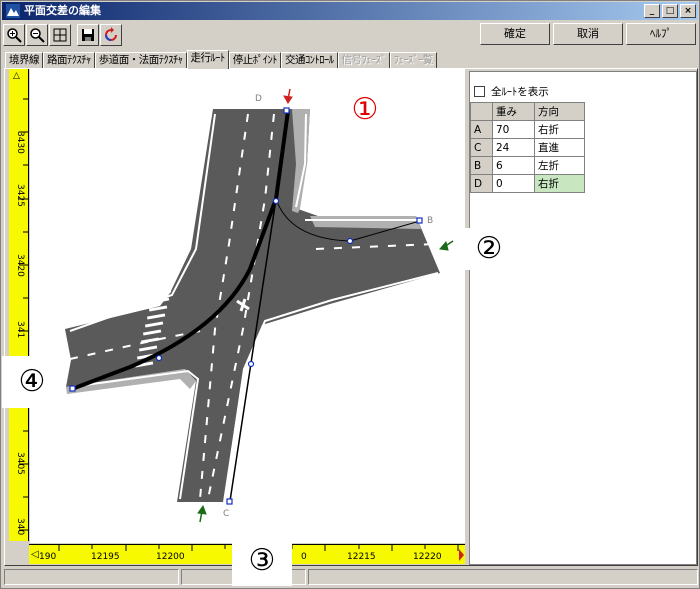 This screenshot has width=700, height=589. I want to click on vertical-ruler: △ 3430 3425 3420 341 3405 340, so click(19, 305).